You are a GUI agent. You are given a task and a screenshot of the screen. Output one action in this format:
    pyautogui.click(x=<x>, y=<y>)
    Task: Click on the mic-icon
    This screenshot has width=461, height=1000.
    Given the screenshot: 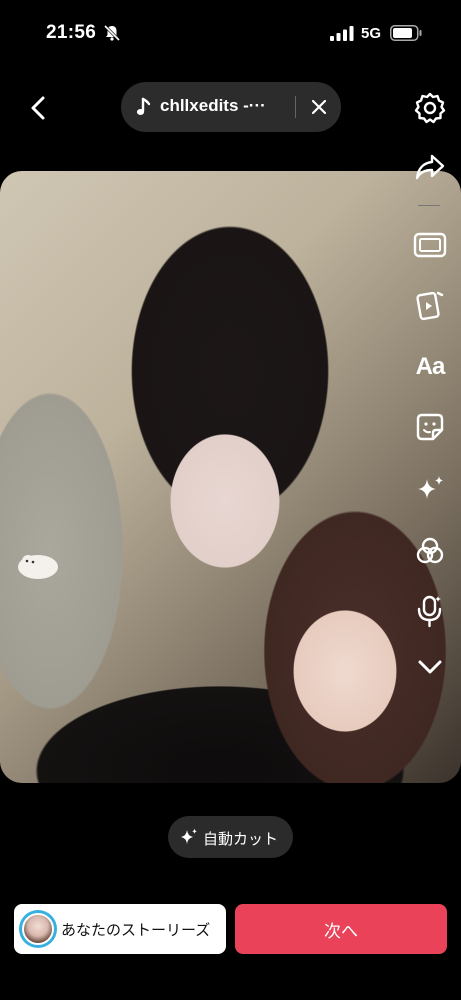 What is the action you would take?
    pyautogui.click(x=429, y=611)
    